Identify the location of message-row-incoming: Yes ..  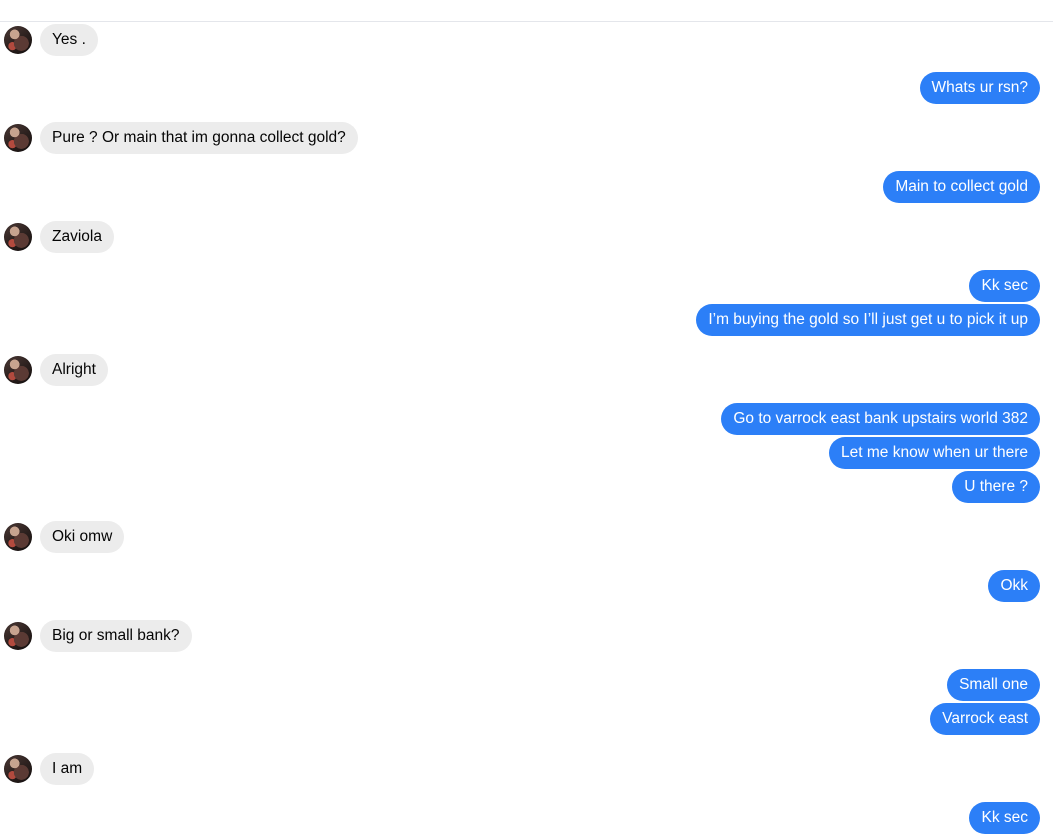
(526, 40).